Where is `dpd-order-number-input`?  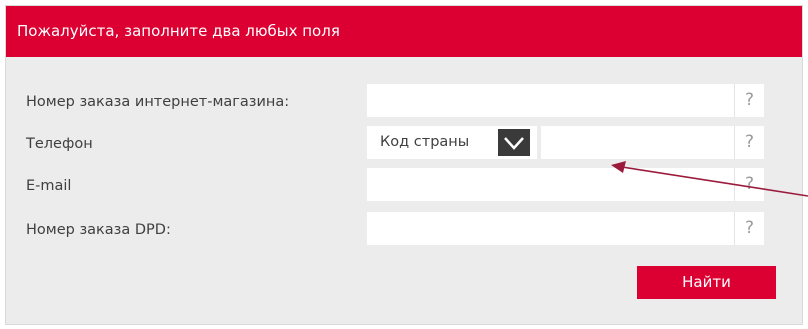 dpd-order-number-input is located at coordinates (550, 228).